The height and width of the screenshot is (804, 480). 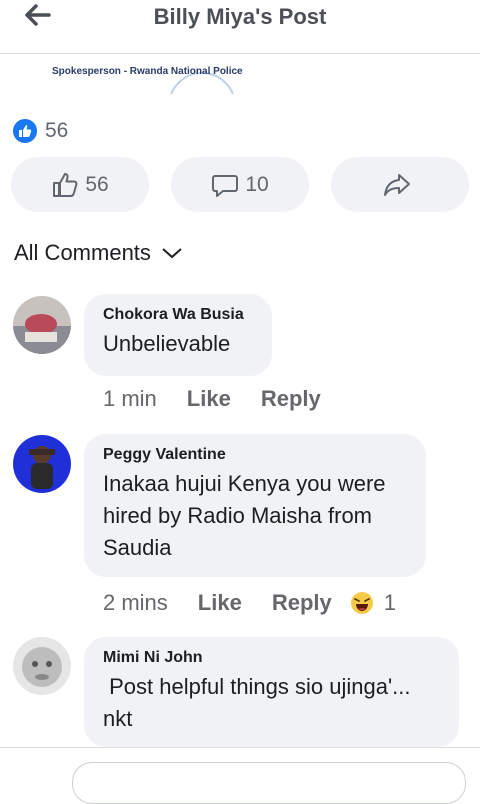 I want to click on thumbs-up-icon, so click(x=65, y=184).